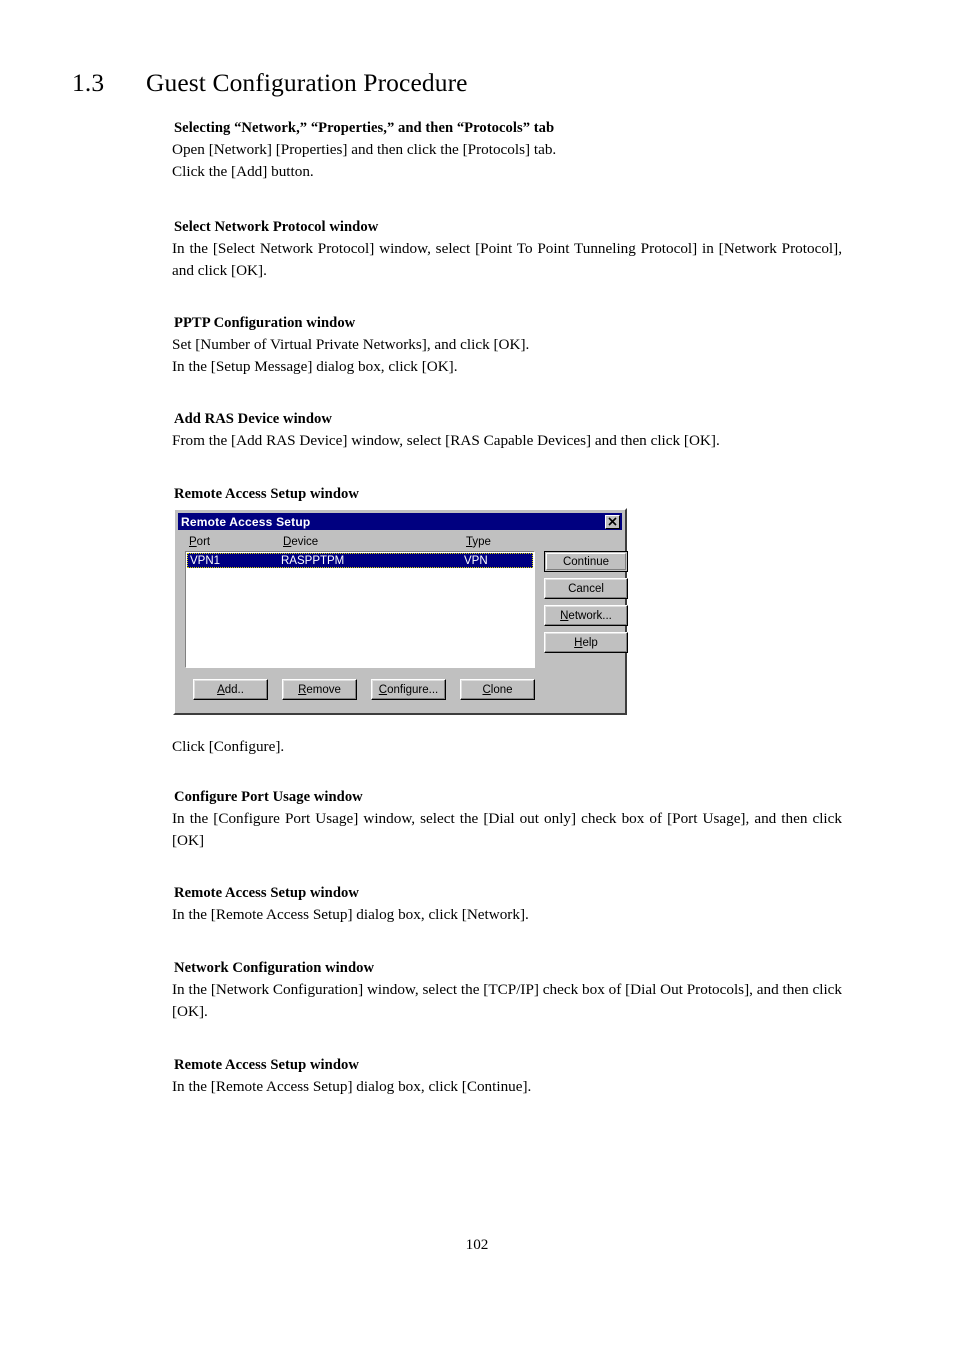 The height and width of the screenshot is (1351, 954). I want to click on add-button-label: dd.., so click(234, 689).